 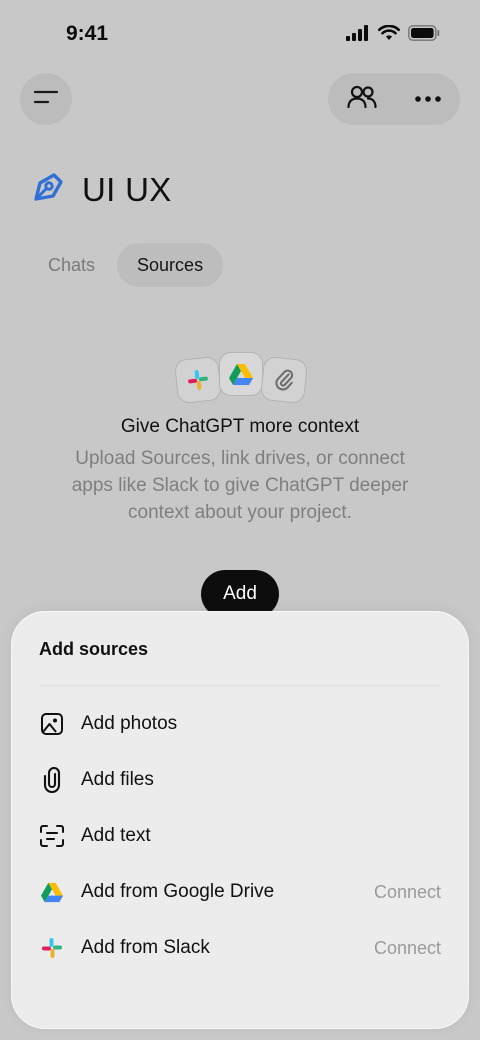 I want to click on empty-state-title: Give ChatGPT more context, so click(x=240, y=426).